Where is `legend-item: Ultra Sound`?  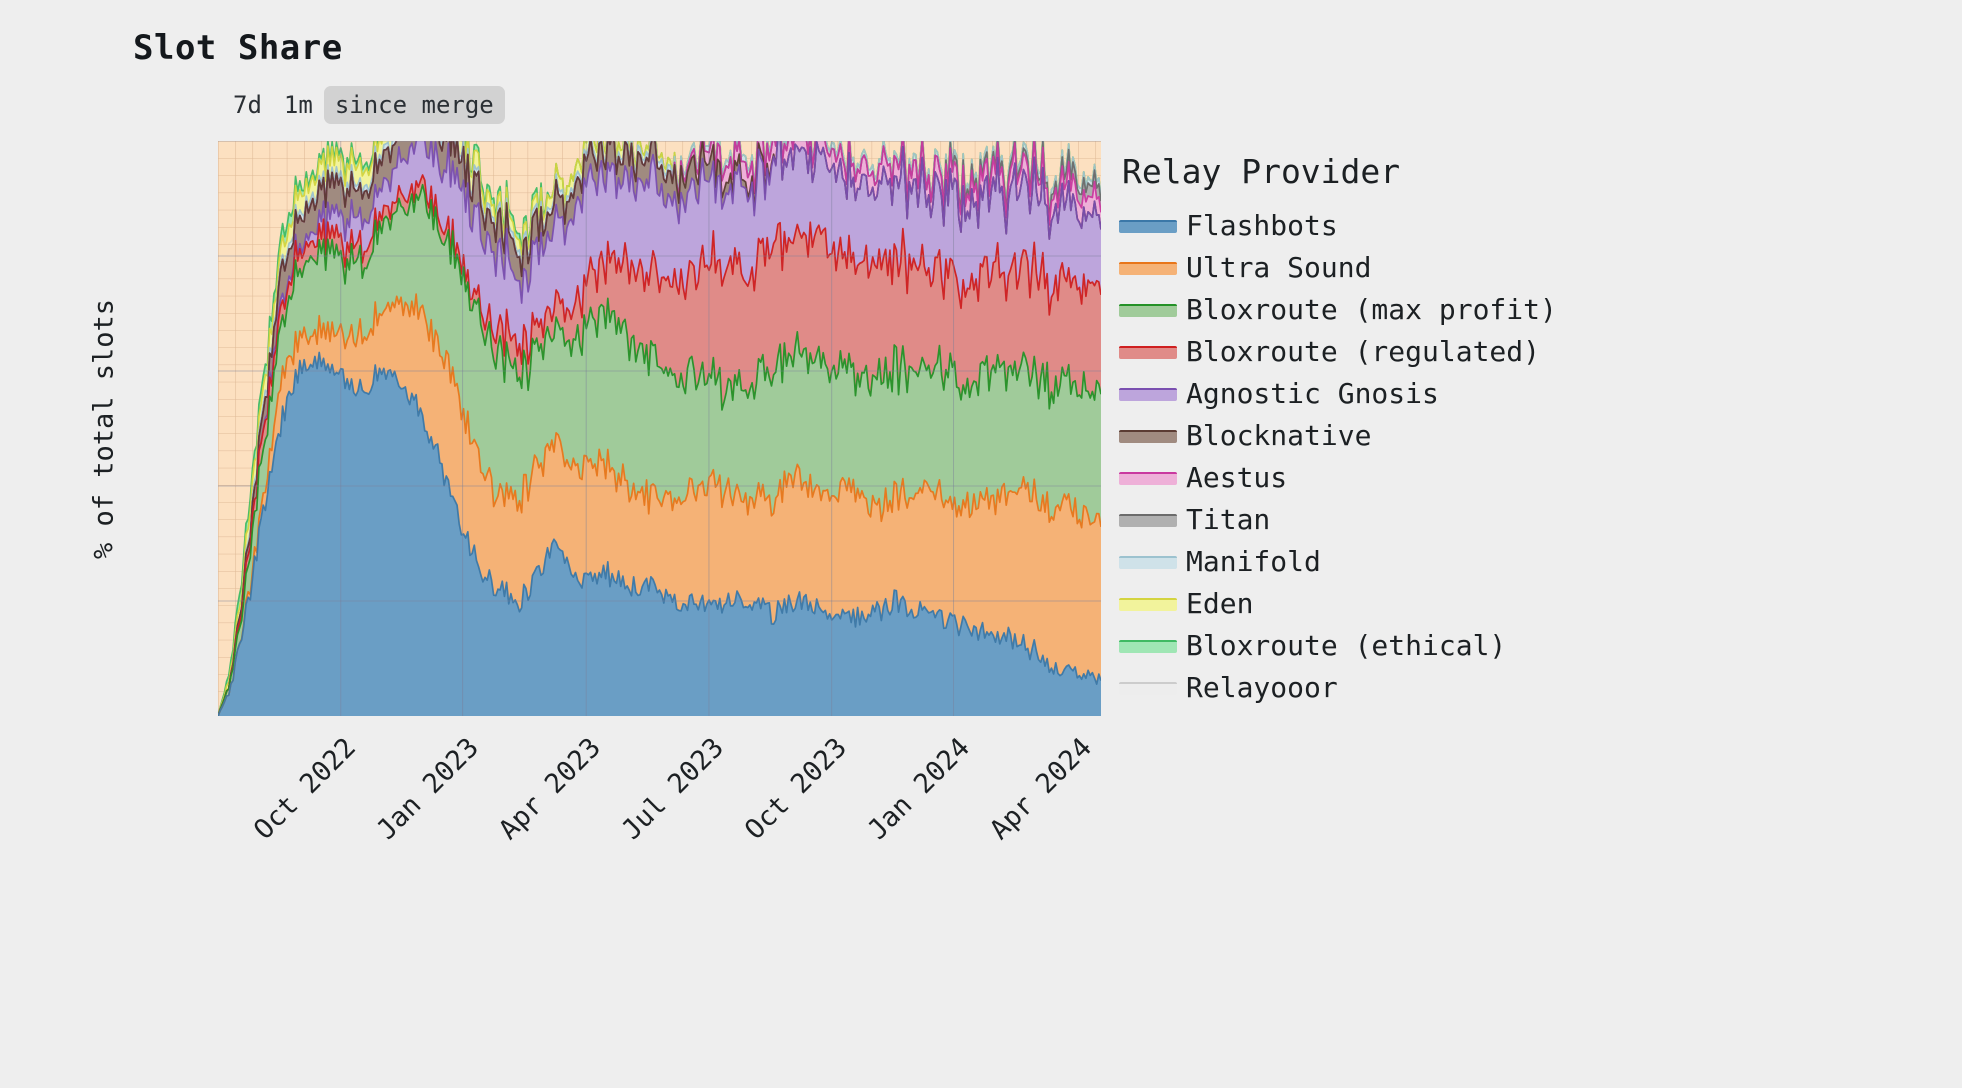
legend-item: Ultra Sound is located at coordinates (1529, 268).